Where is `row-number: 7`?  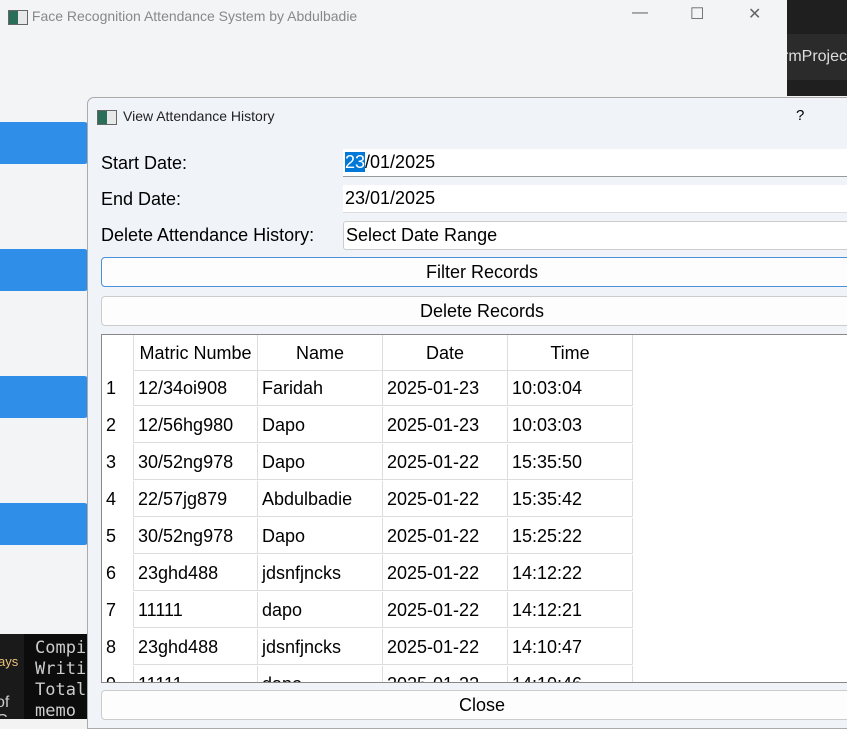
row-number: 7 is located at coordinates (118, 610).